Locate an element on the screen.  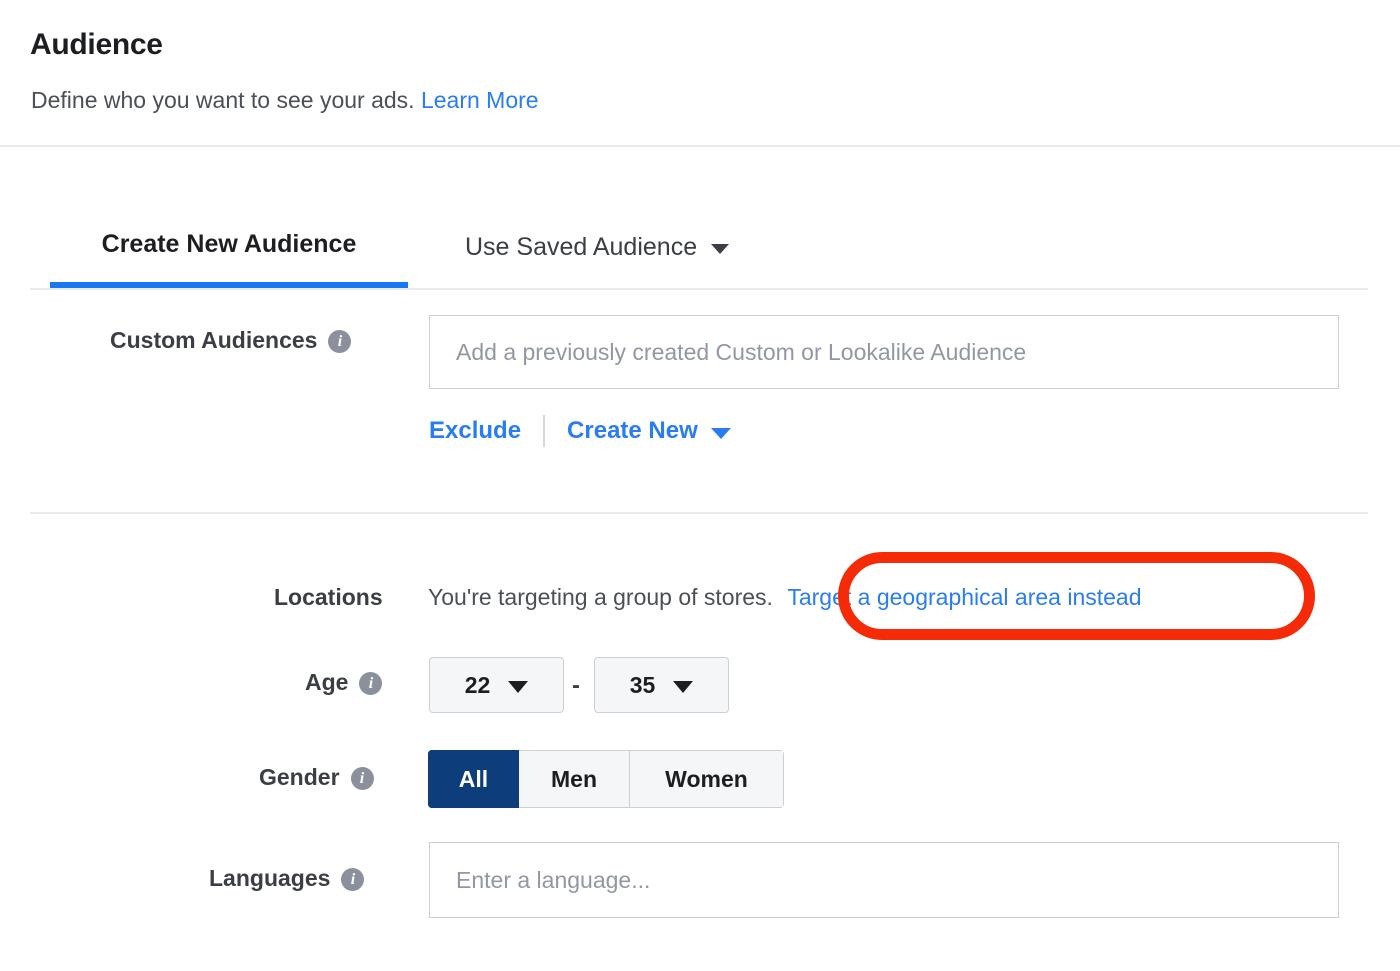
custom-audiences-label: Custom Audiences i is located at coordinates (231, 340).